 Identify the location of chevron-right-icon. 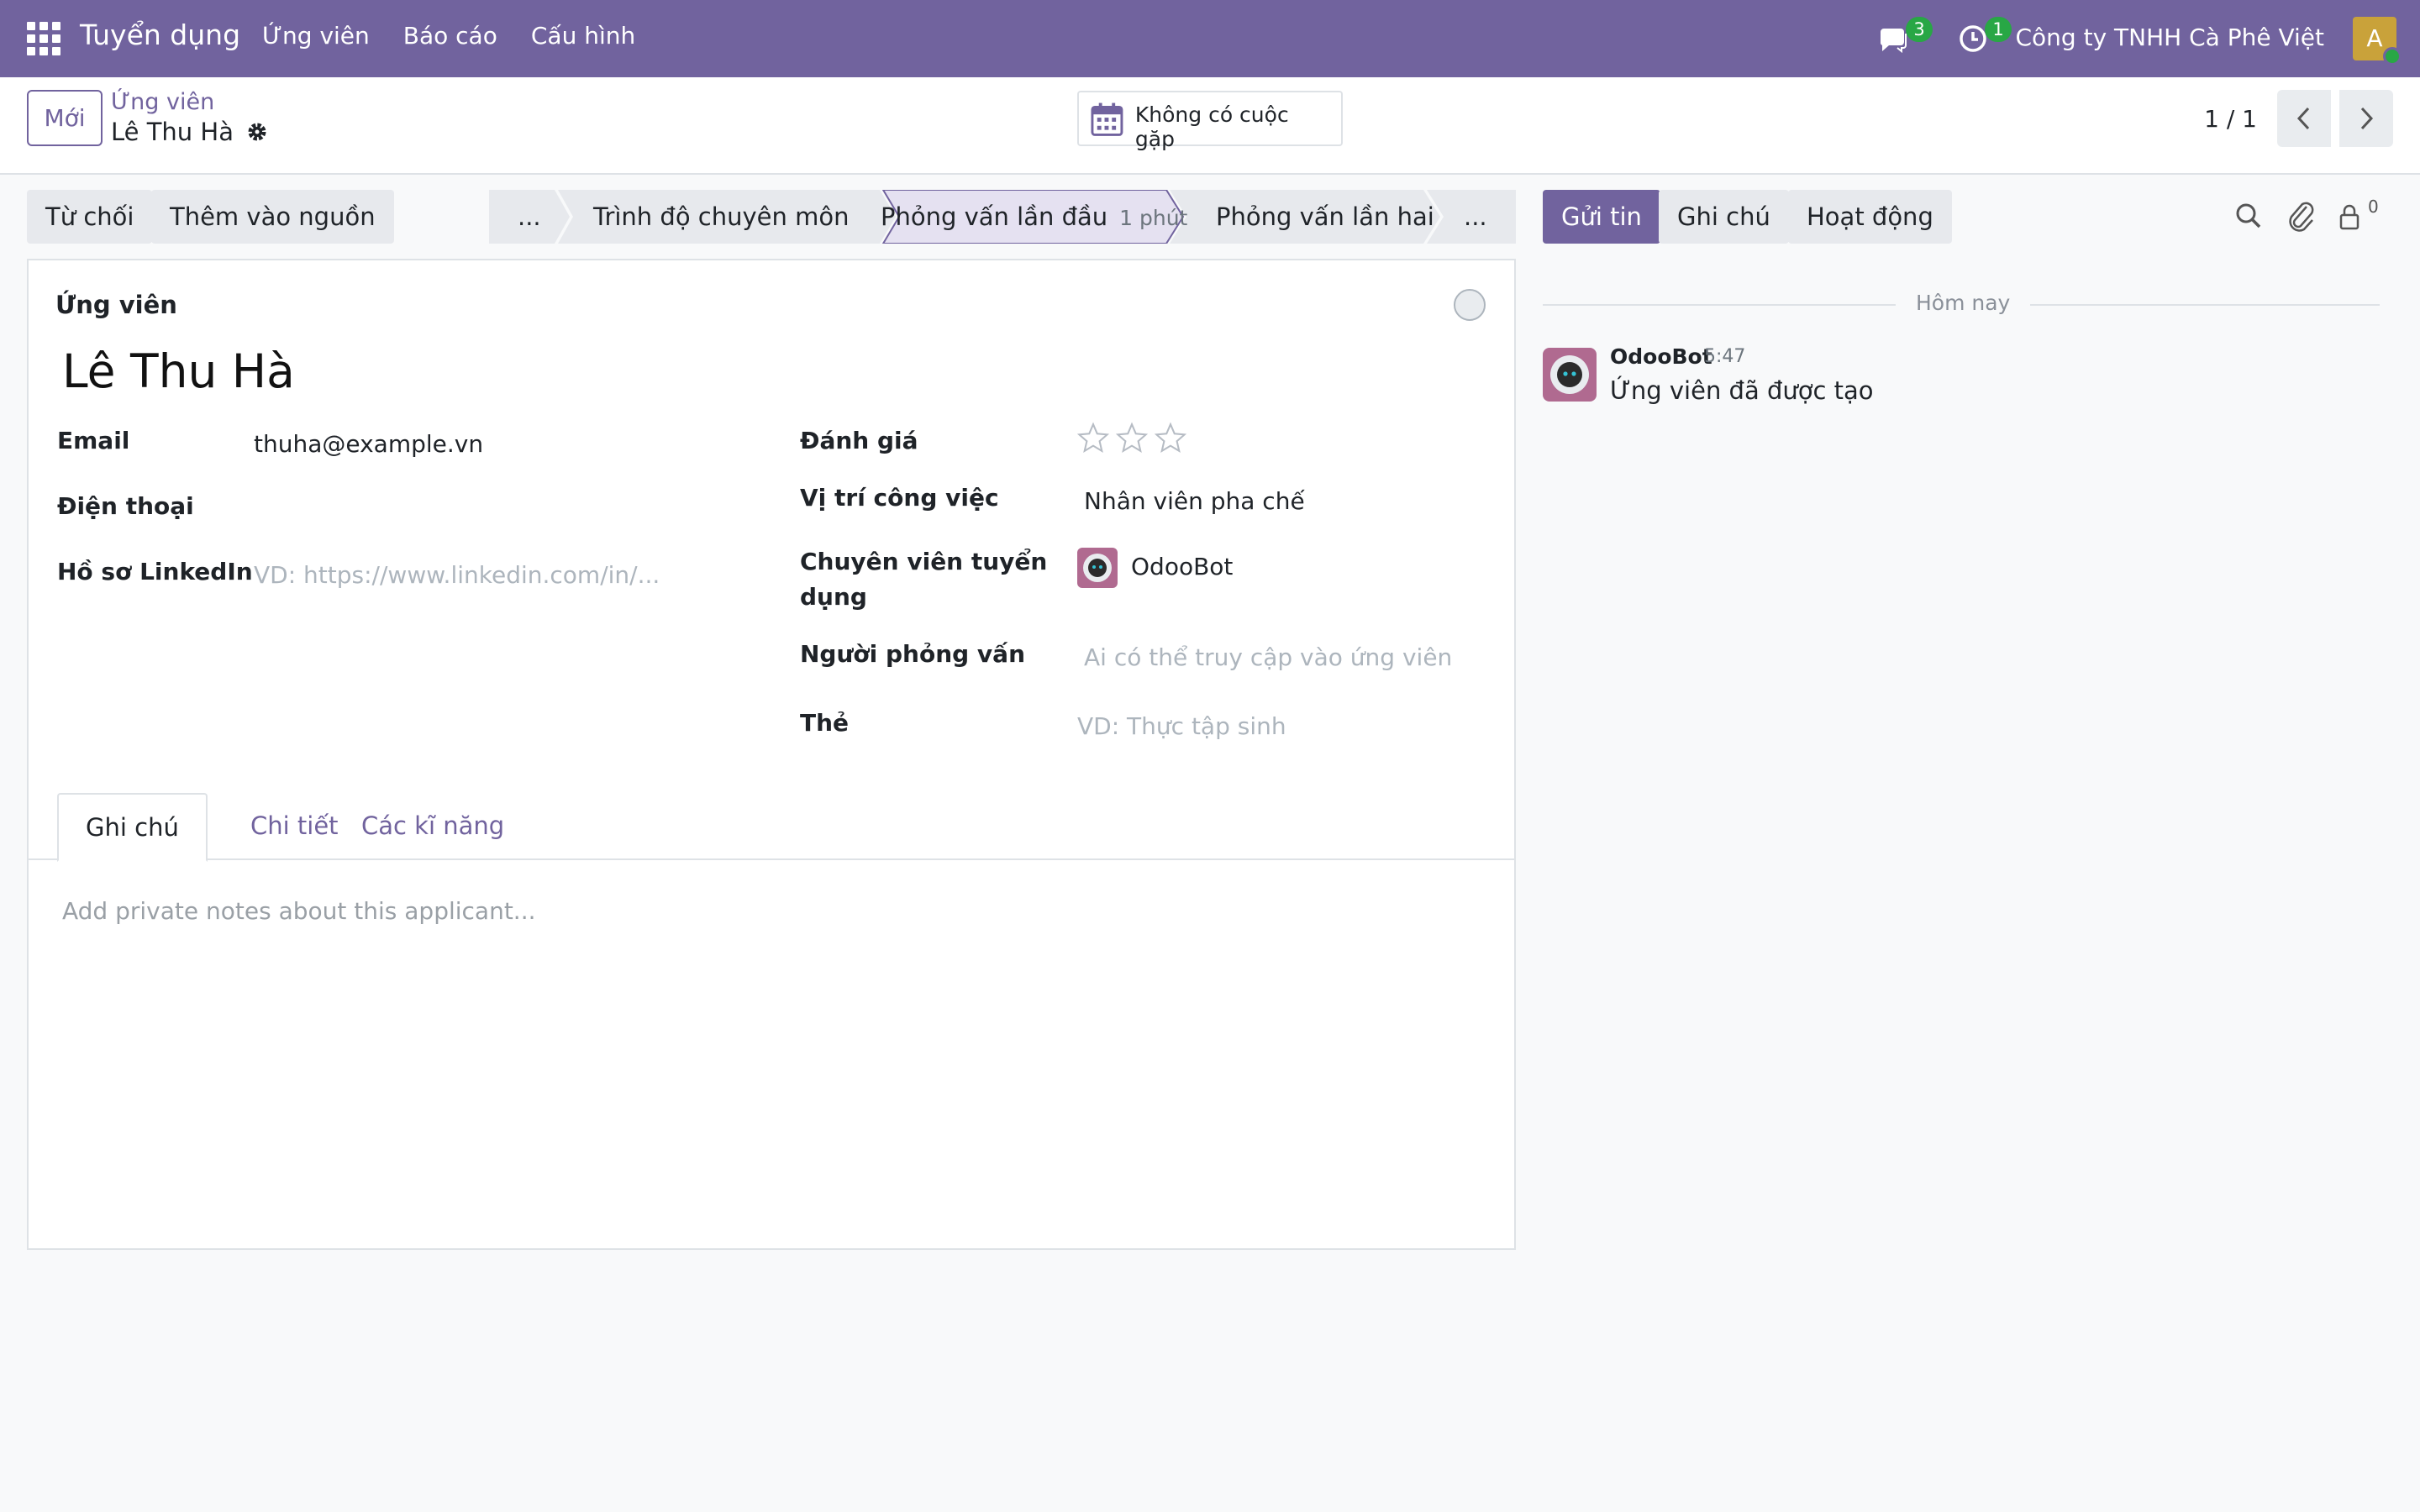
(2367, 118).